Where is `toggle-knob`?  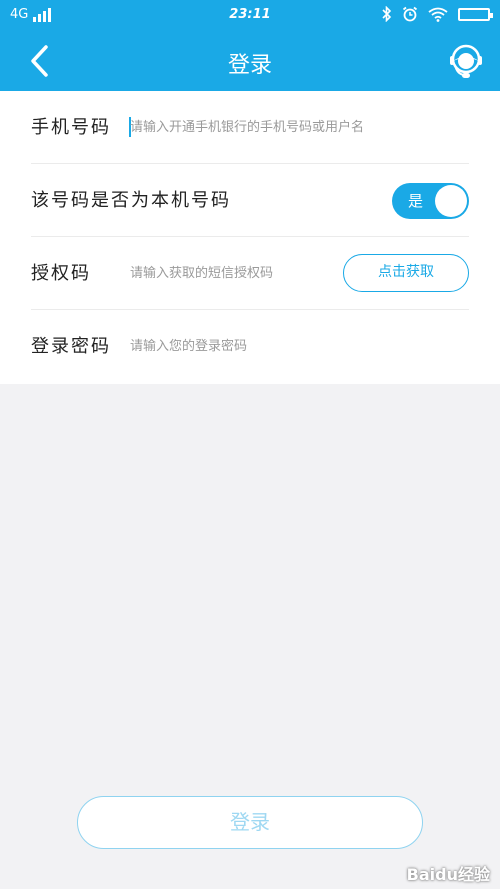 toggle-knob is located at coordinates (451, 201).